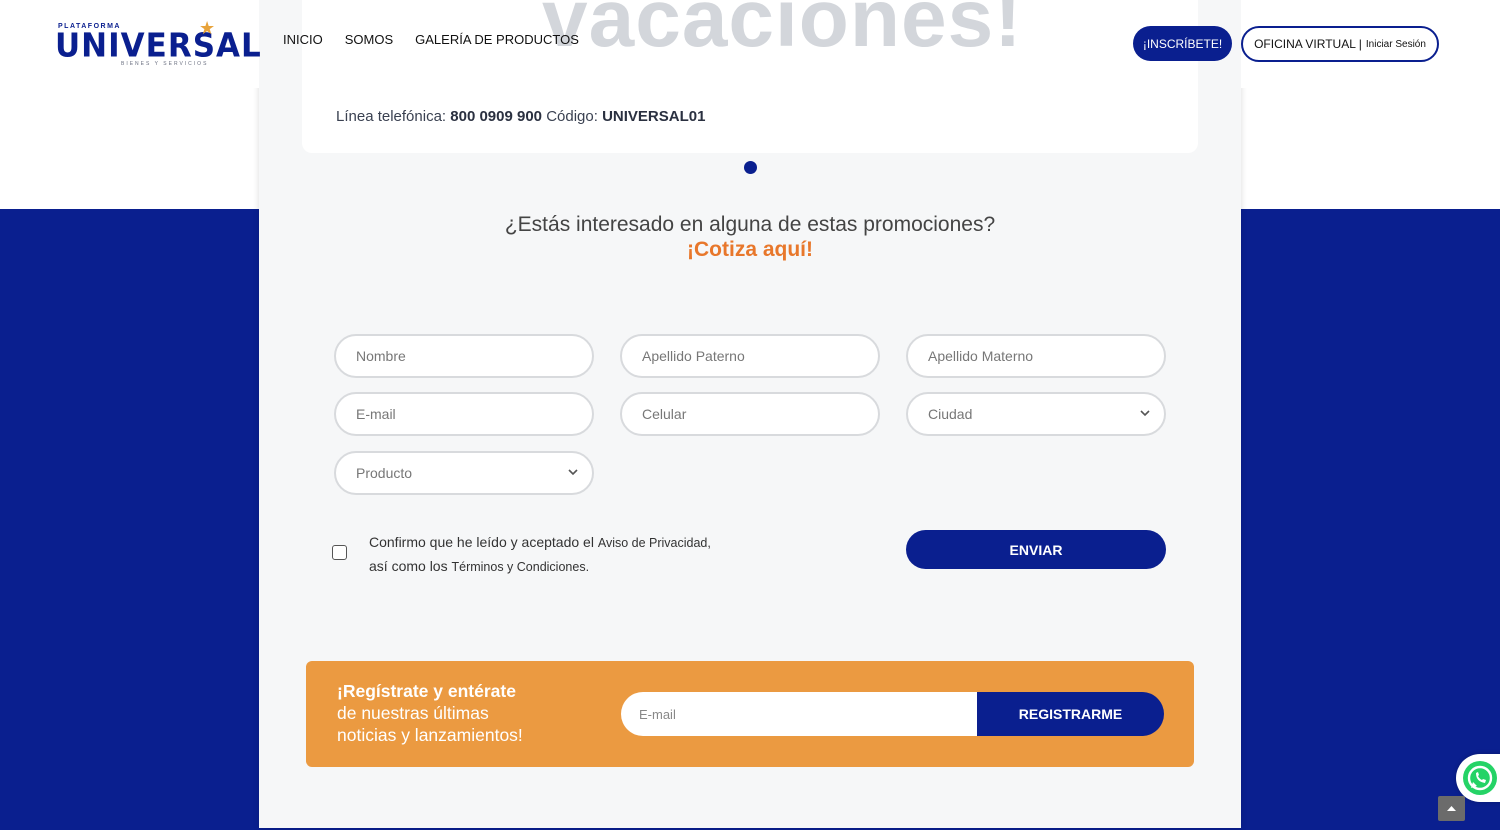  What do you see at coordinates (750, 249) in the screenshot?
I see `quote-subtitle: ¡Cotiza aquí!` at bounding box center [750, 249].